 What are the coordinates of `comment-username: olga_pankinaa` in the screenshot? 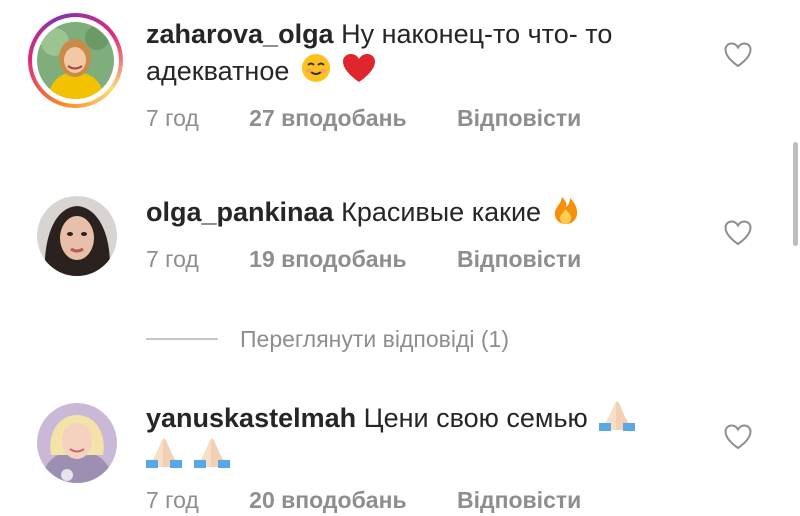 It's located at (240, 212).